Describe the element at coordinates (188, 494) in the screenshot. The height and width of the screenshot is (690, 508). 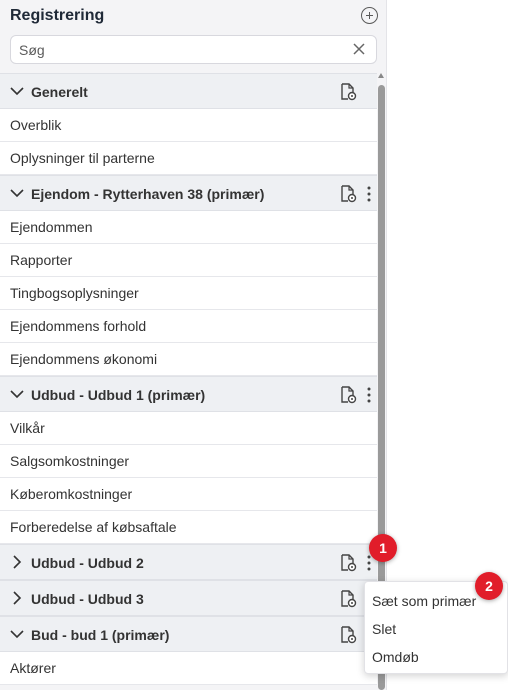
I see `list-item: Køberomkostninger` at that location.